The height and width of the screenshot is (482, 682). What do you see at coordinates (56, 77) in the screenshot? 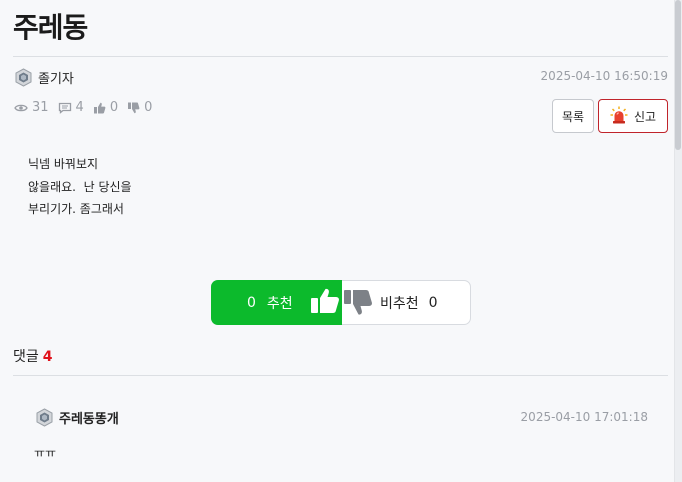
I see `author-name: 졸기자` at bounding box center [56, 77].